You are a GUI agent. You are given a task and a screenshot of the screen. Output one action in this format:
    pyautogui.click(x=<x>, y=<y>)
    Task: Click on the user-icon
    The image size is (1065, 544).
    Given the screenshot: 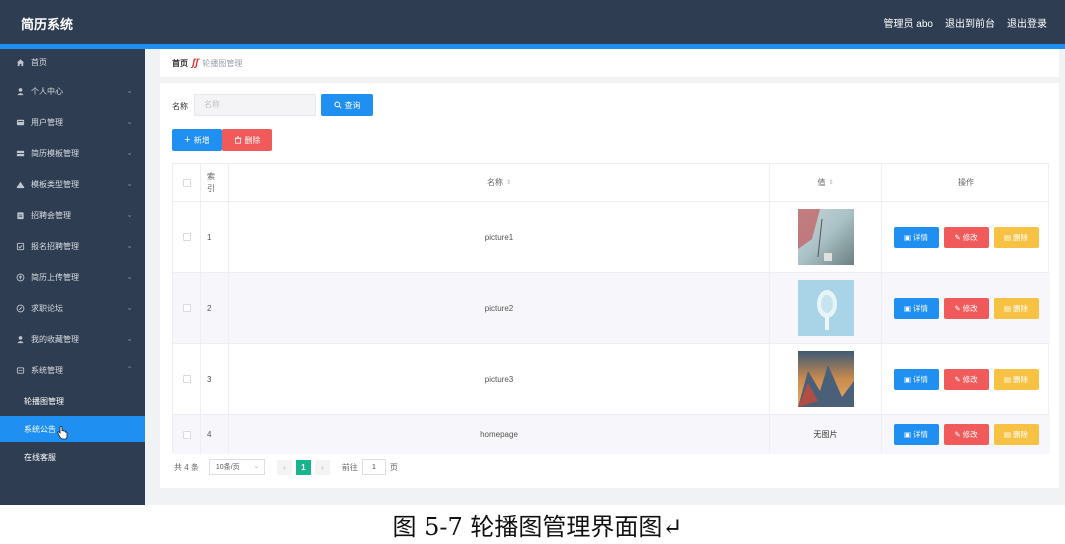 What is the action you would take?
    pyautogui.click(x=20, y=91)
    